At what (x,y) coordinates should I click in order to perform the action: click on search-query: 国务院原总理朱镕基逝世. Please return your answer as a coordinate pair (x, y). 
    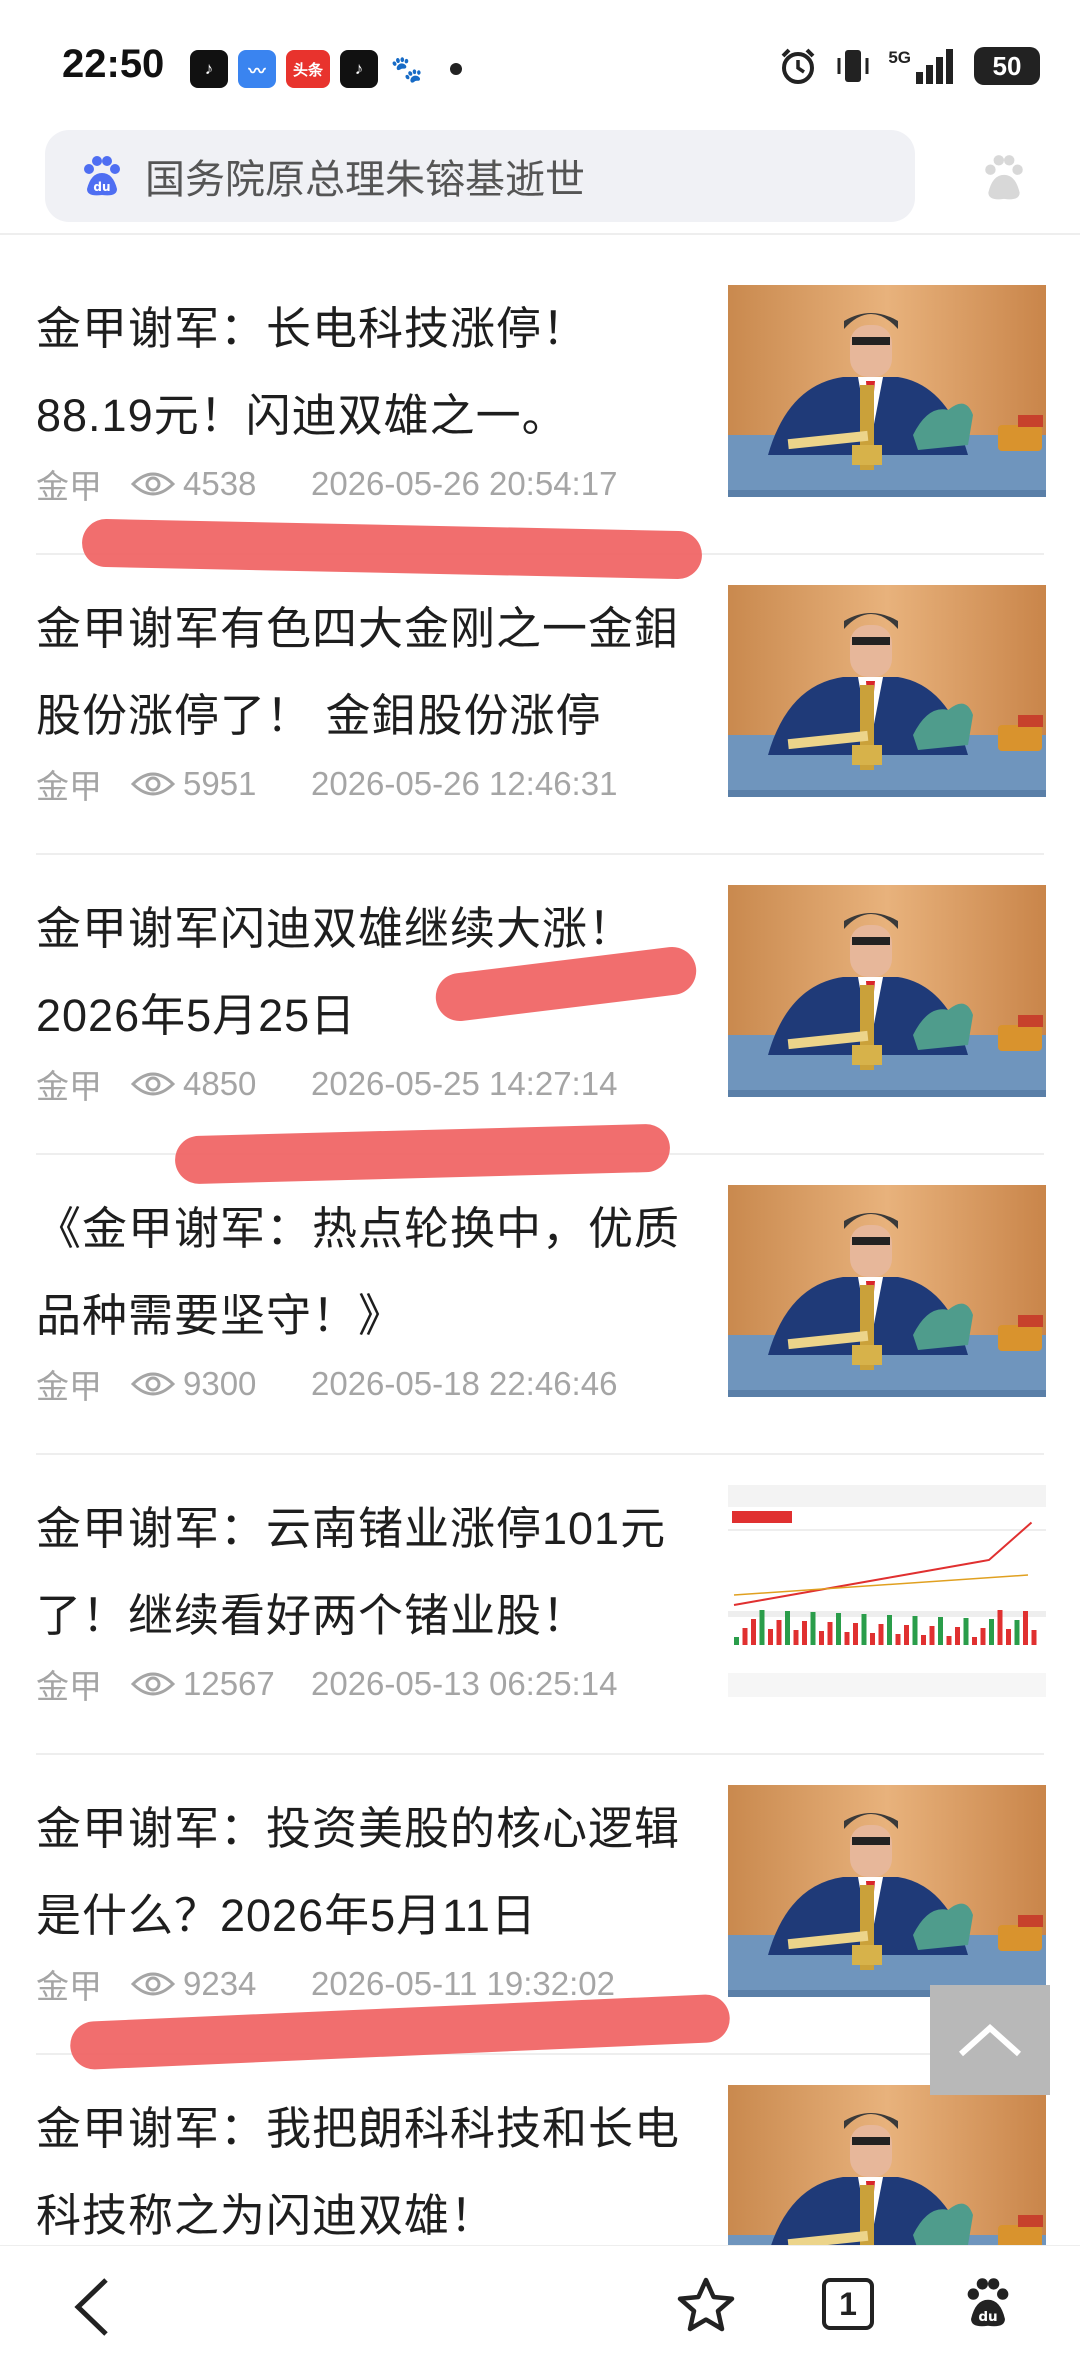
    Looking at the image, I should click on (365, 180).